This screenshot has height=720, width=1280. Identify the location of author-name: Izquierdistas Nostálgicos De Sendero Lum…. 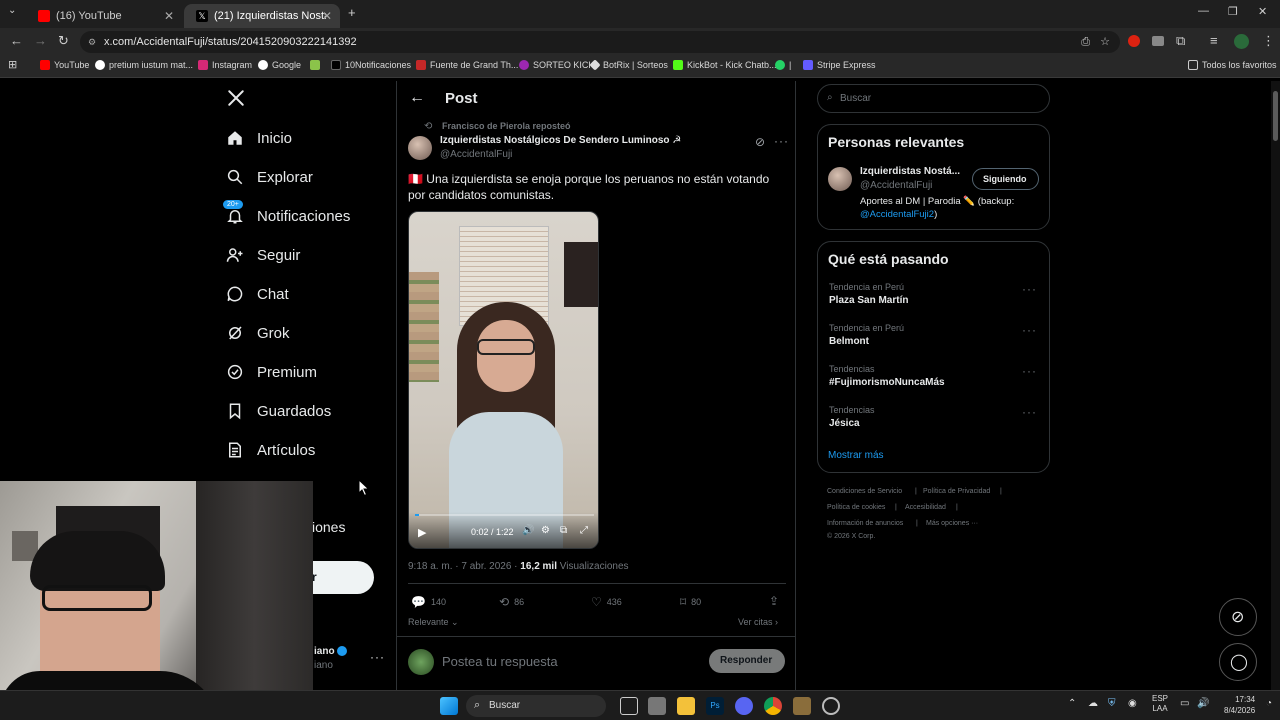
(560, 140).